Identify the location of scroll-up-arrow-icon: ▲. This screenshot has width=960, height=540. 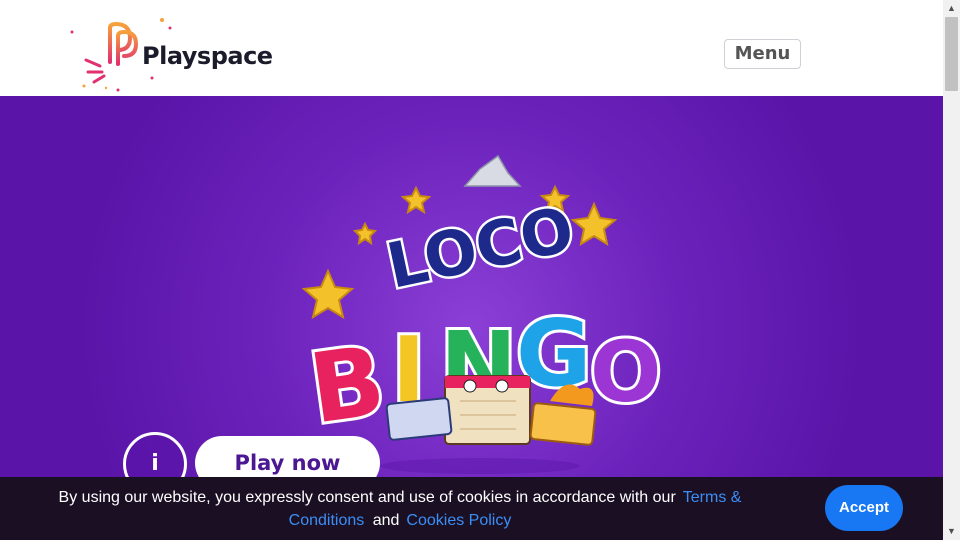
(951, 8).